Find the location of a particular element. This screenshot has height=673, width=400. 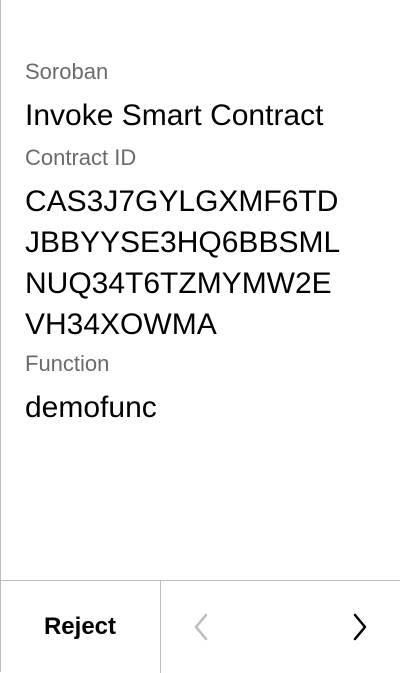

app-name-label: Soroban is located at coordinates (67, 71).